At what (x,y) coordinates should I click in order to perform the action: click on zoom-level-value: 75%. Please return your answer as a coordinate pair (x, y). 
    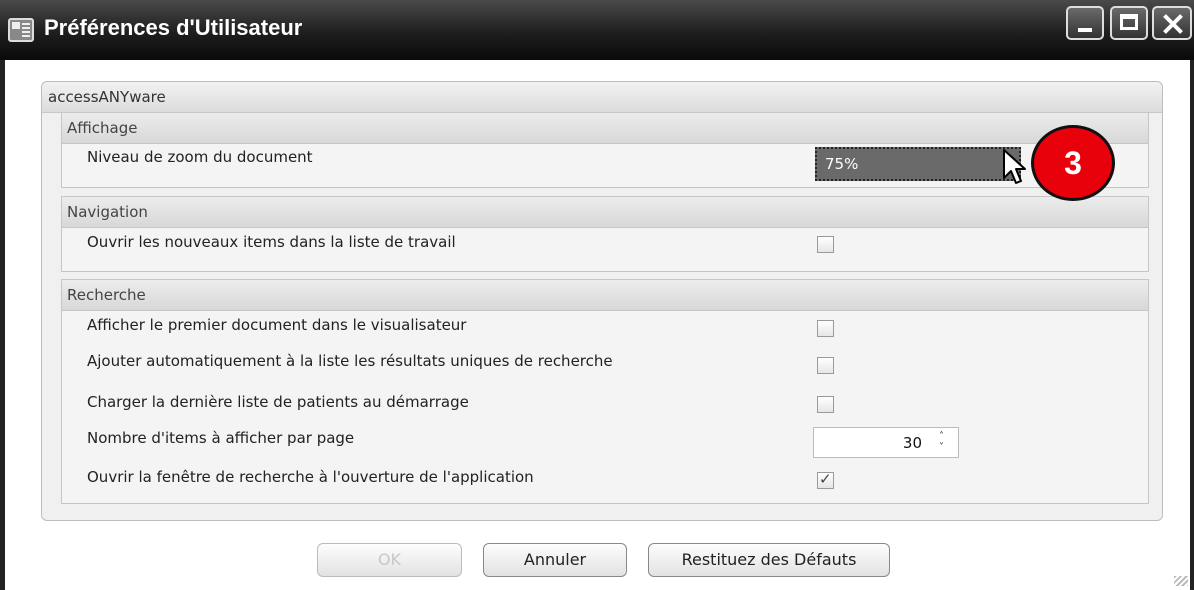
    Looking at the image, I should click on (842, 164).